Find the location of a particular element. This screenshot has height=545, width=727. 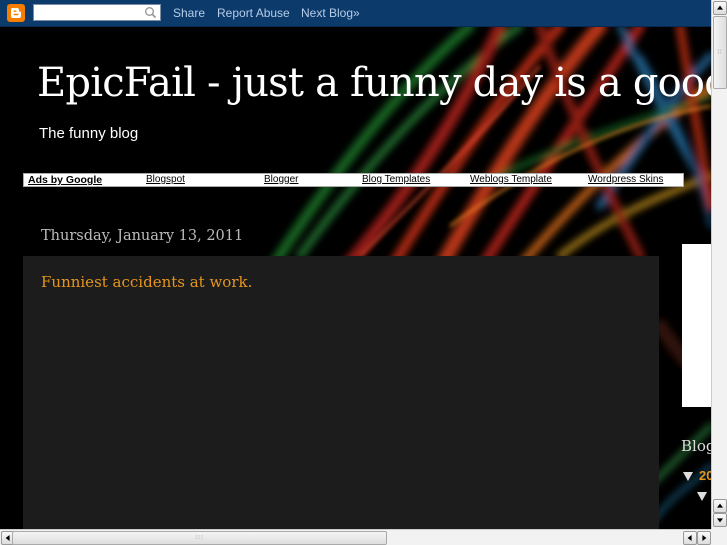

archive-year-link: 2011 is located at coordinates (705, 475).